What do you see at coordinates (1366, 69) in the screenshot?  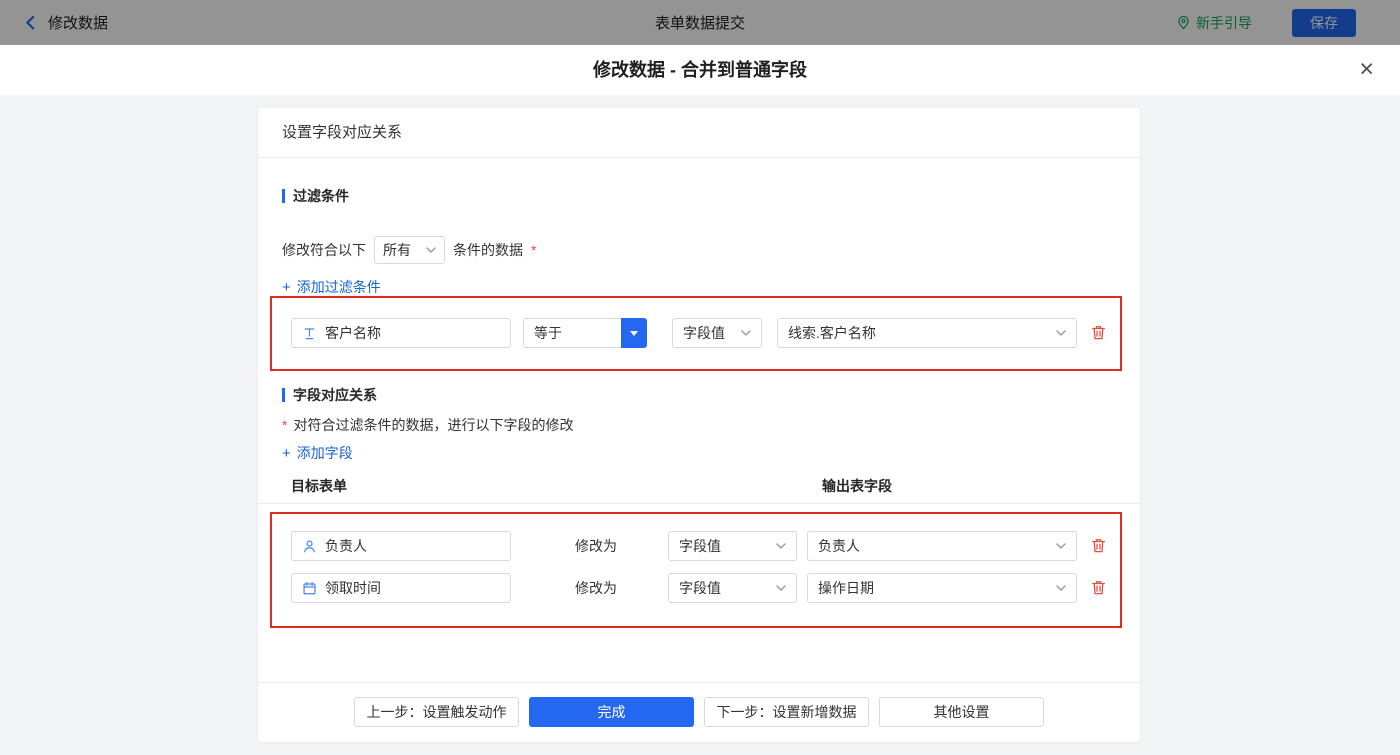 I see `close-icon: ×` at bounding box center [1366, 69].